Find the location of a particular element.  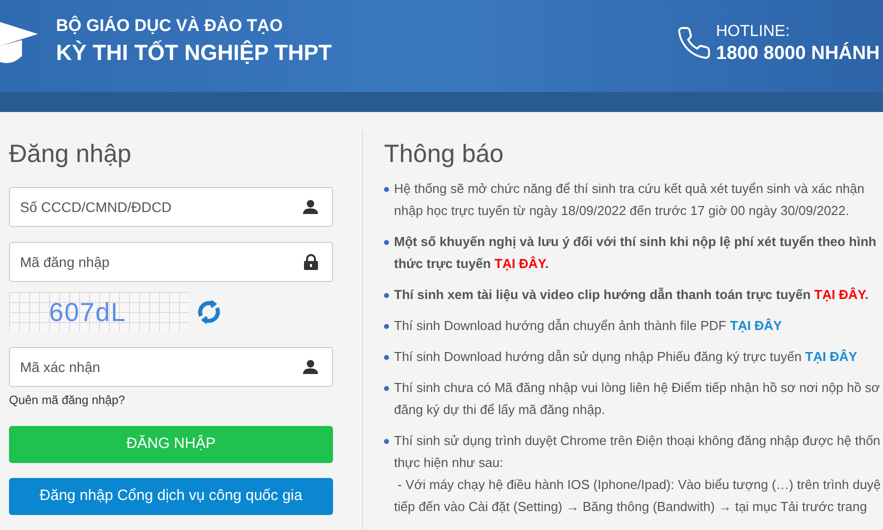

phone-icon is located at coordinates (694, 43).